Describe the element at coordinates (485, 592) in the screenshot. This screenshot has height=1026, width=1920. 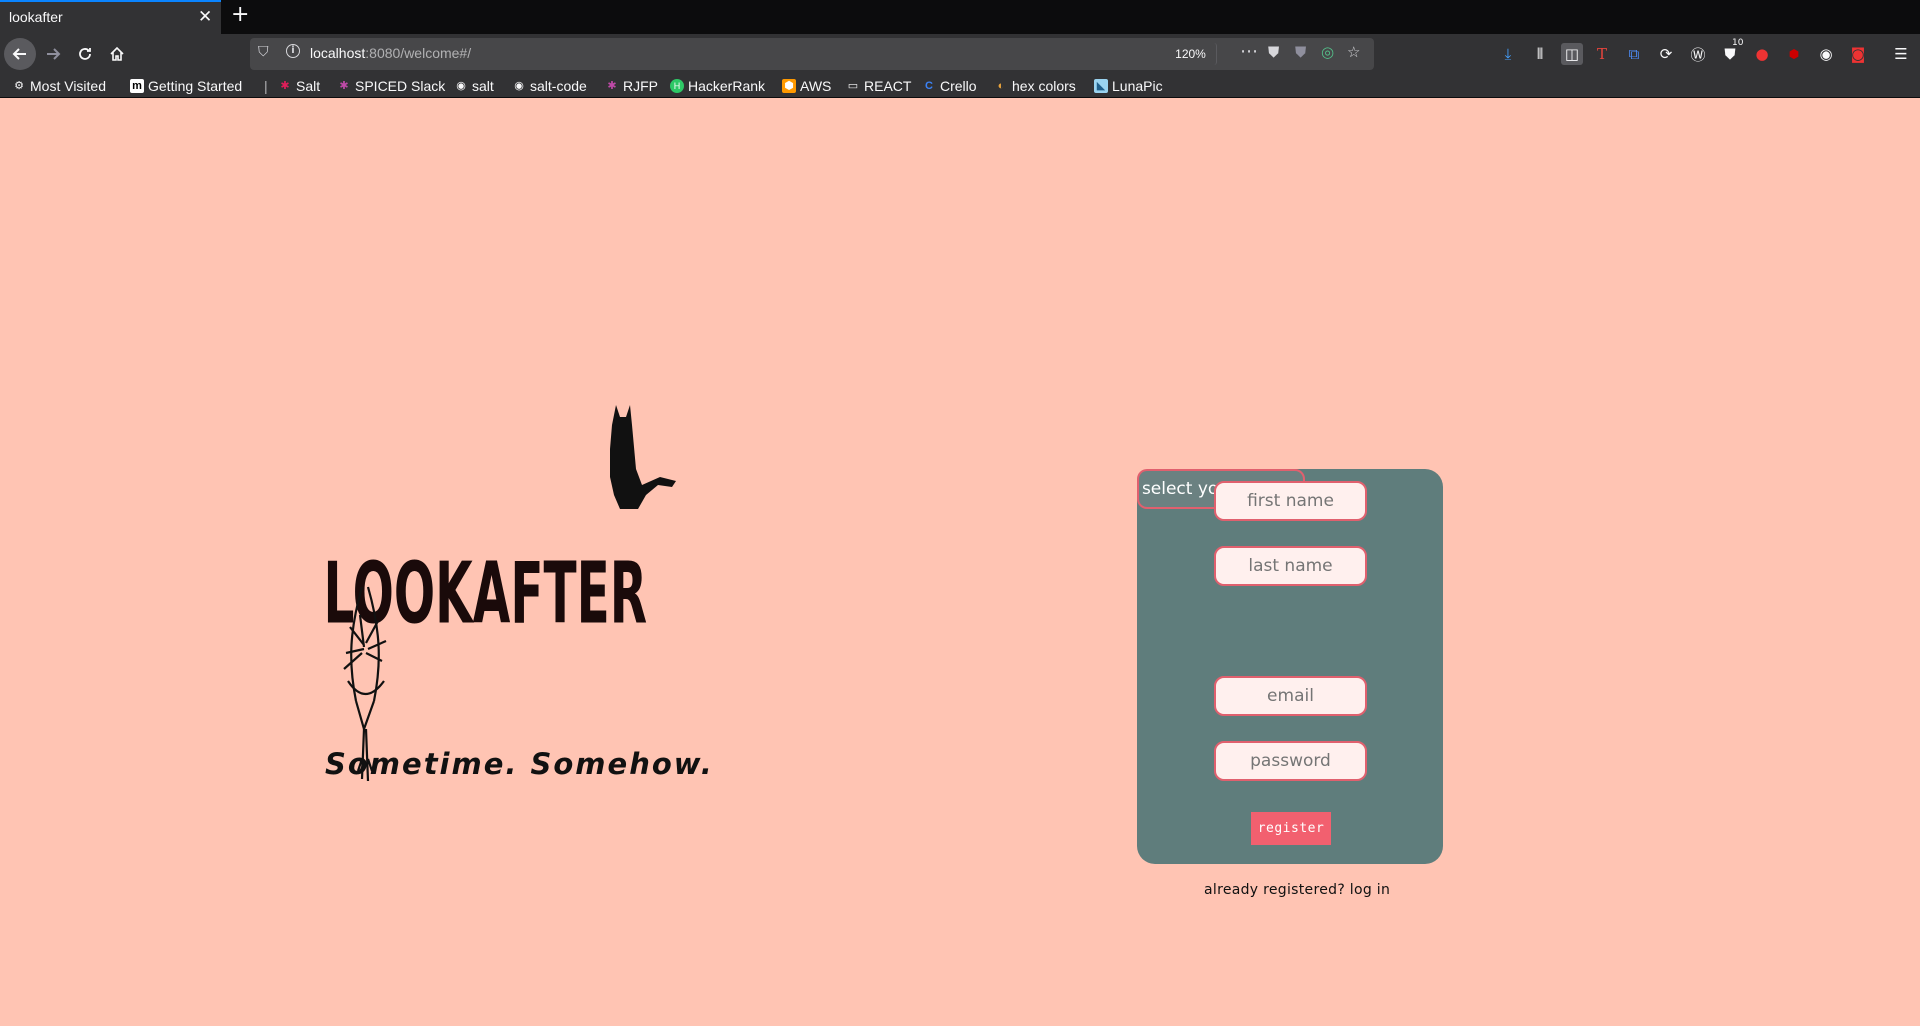
I see `logo-wordmark: LOOKAFTER` at that location.